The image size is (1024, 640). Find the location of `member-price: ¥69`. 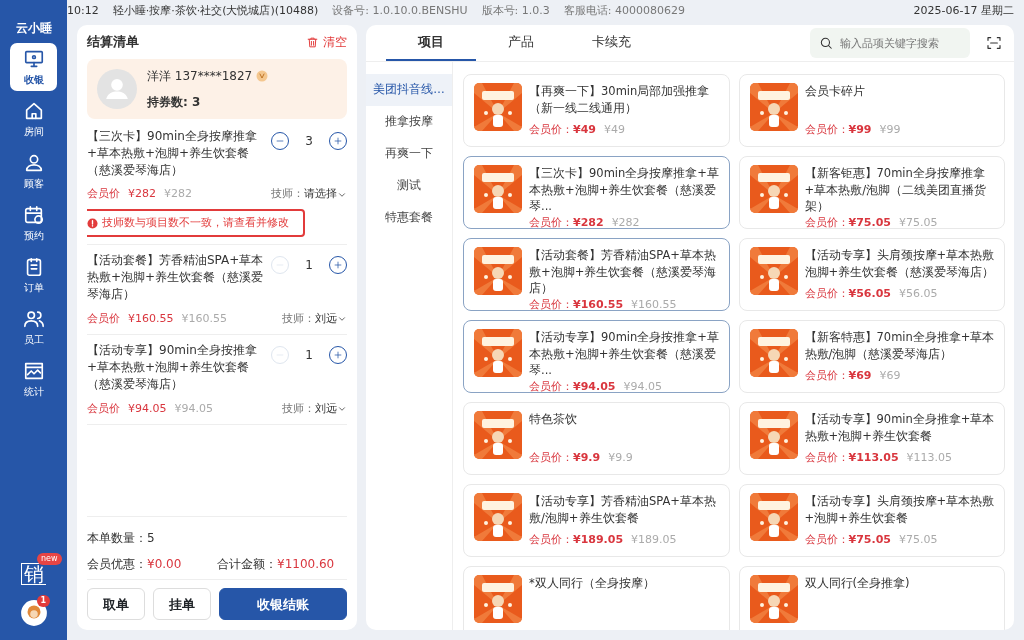

member-price: ¥69 is located at coordinates (860, 375).